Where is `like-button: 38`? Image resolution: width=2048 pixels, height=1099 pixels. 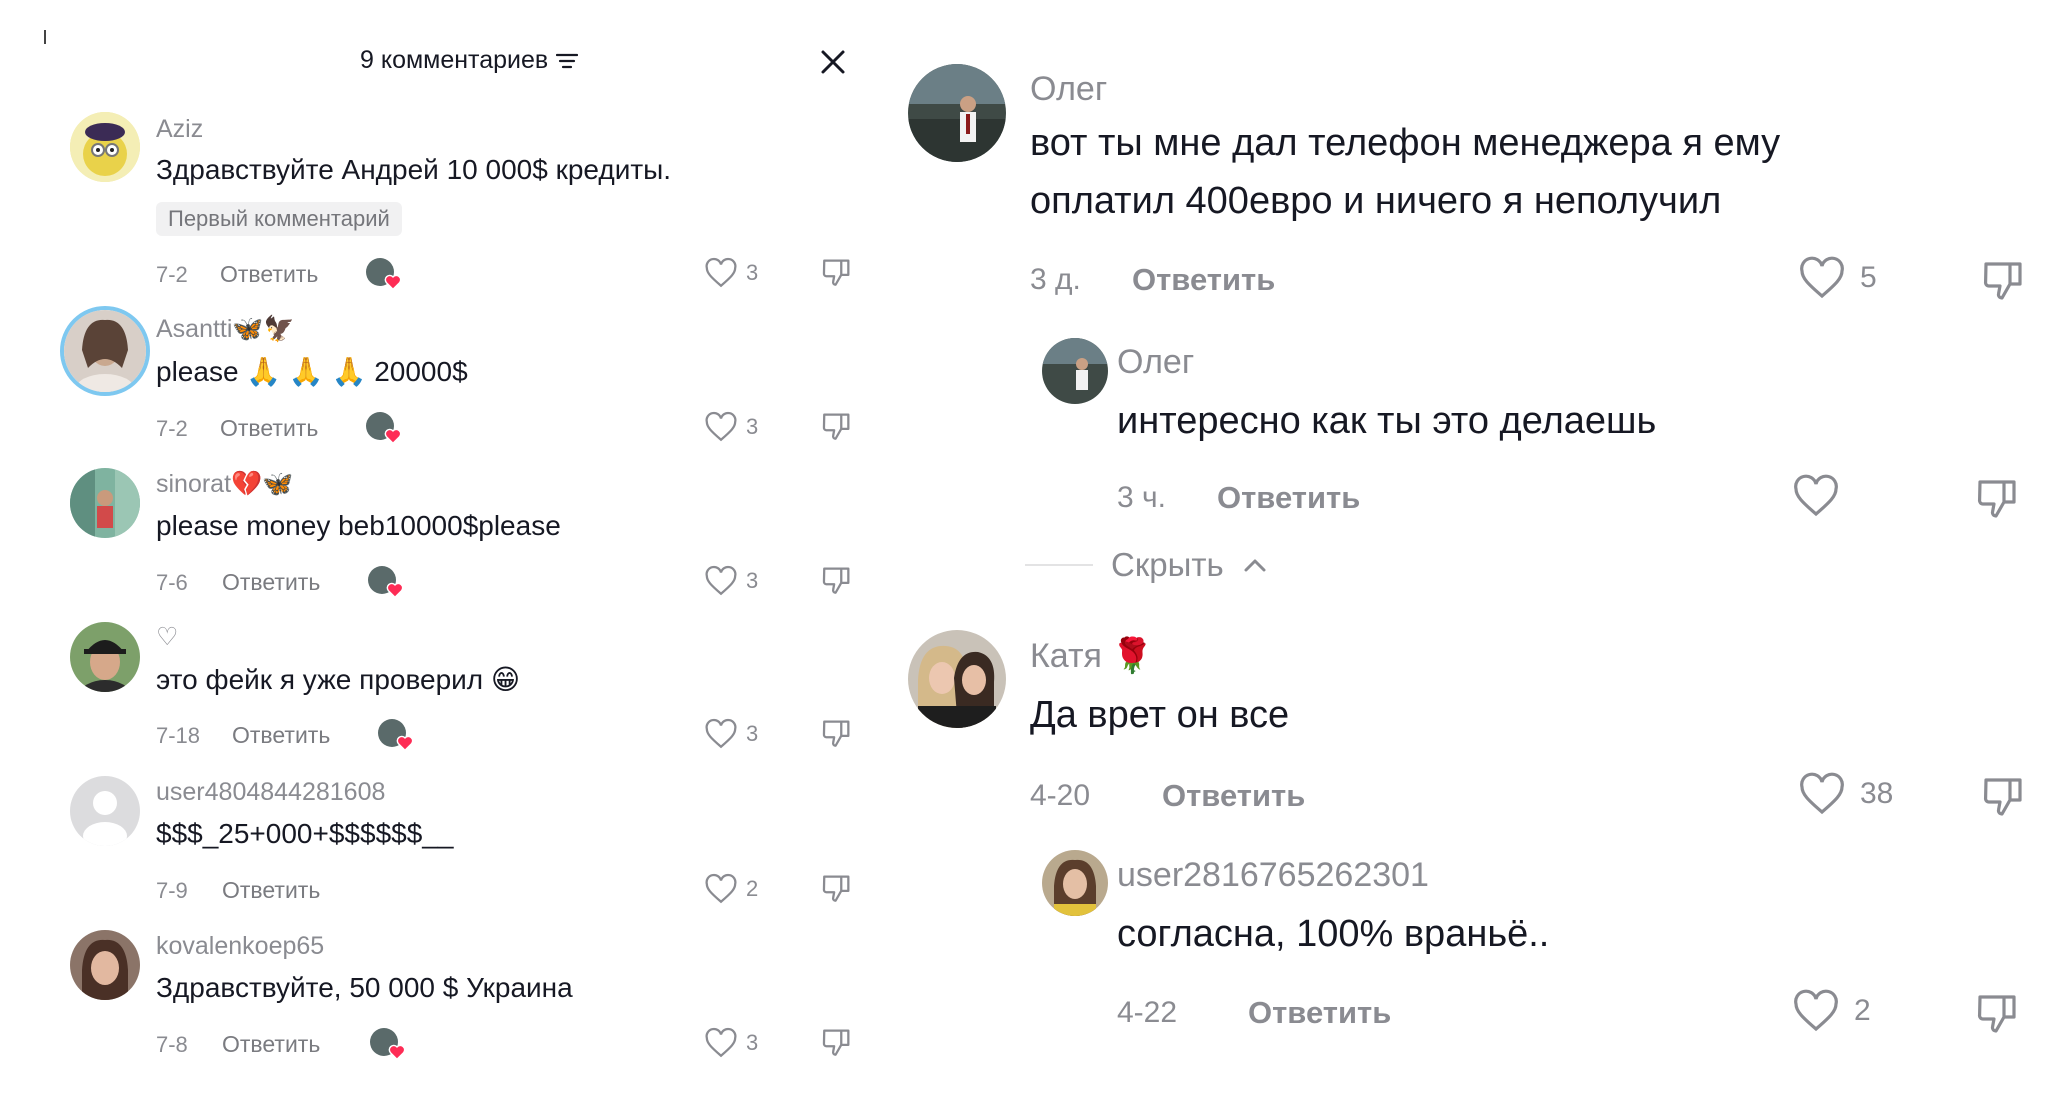 like-button: 38 is located at coordinates (1845, 794).